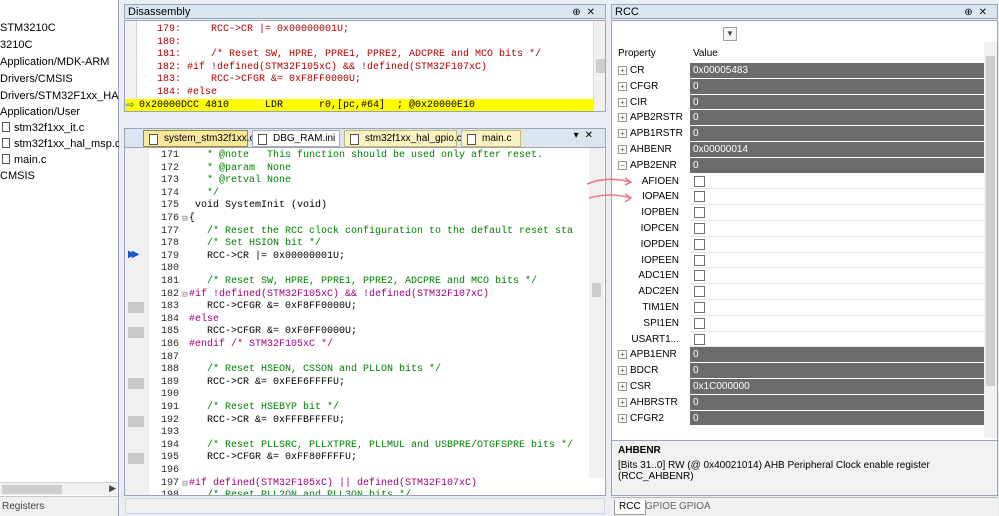 The height and width of the screenshot is (516, 999). I want to click on tab-dbg-ram-ini: DBG_RAM.ini, so click(296, 138).